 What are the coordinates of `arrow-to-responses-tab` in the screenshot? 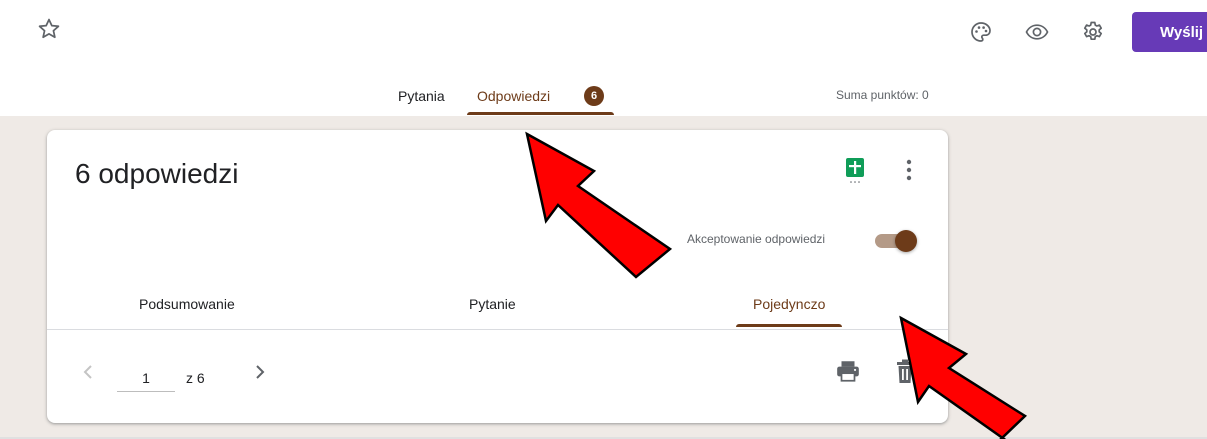 It's located at (599, 205).